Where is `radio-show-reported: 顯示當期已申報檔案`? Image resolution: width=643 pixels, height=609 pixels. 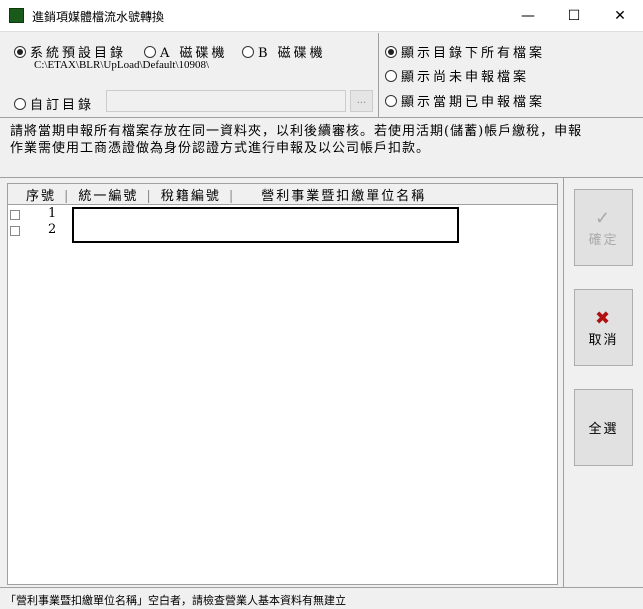
radio-show-reported: 顯示當期已申報檔案 is located at coordinates (465, 100).